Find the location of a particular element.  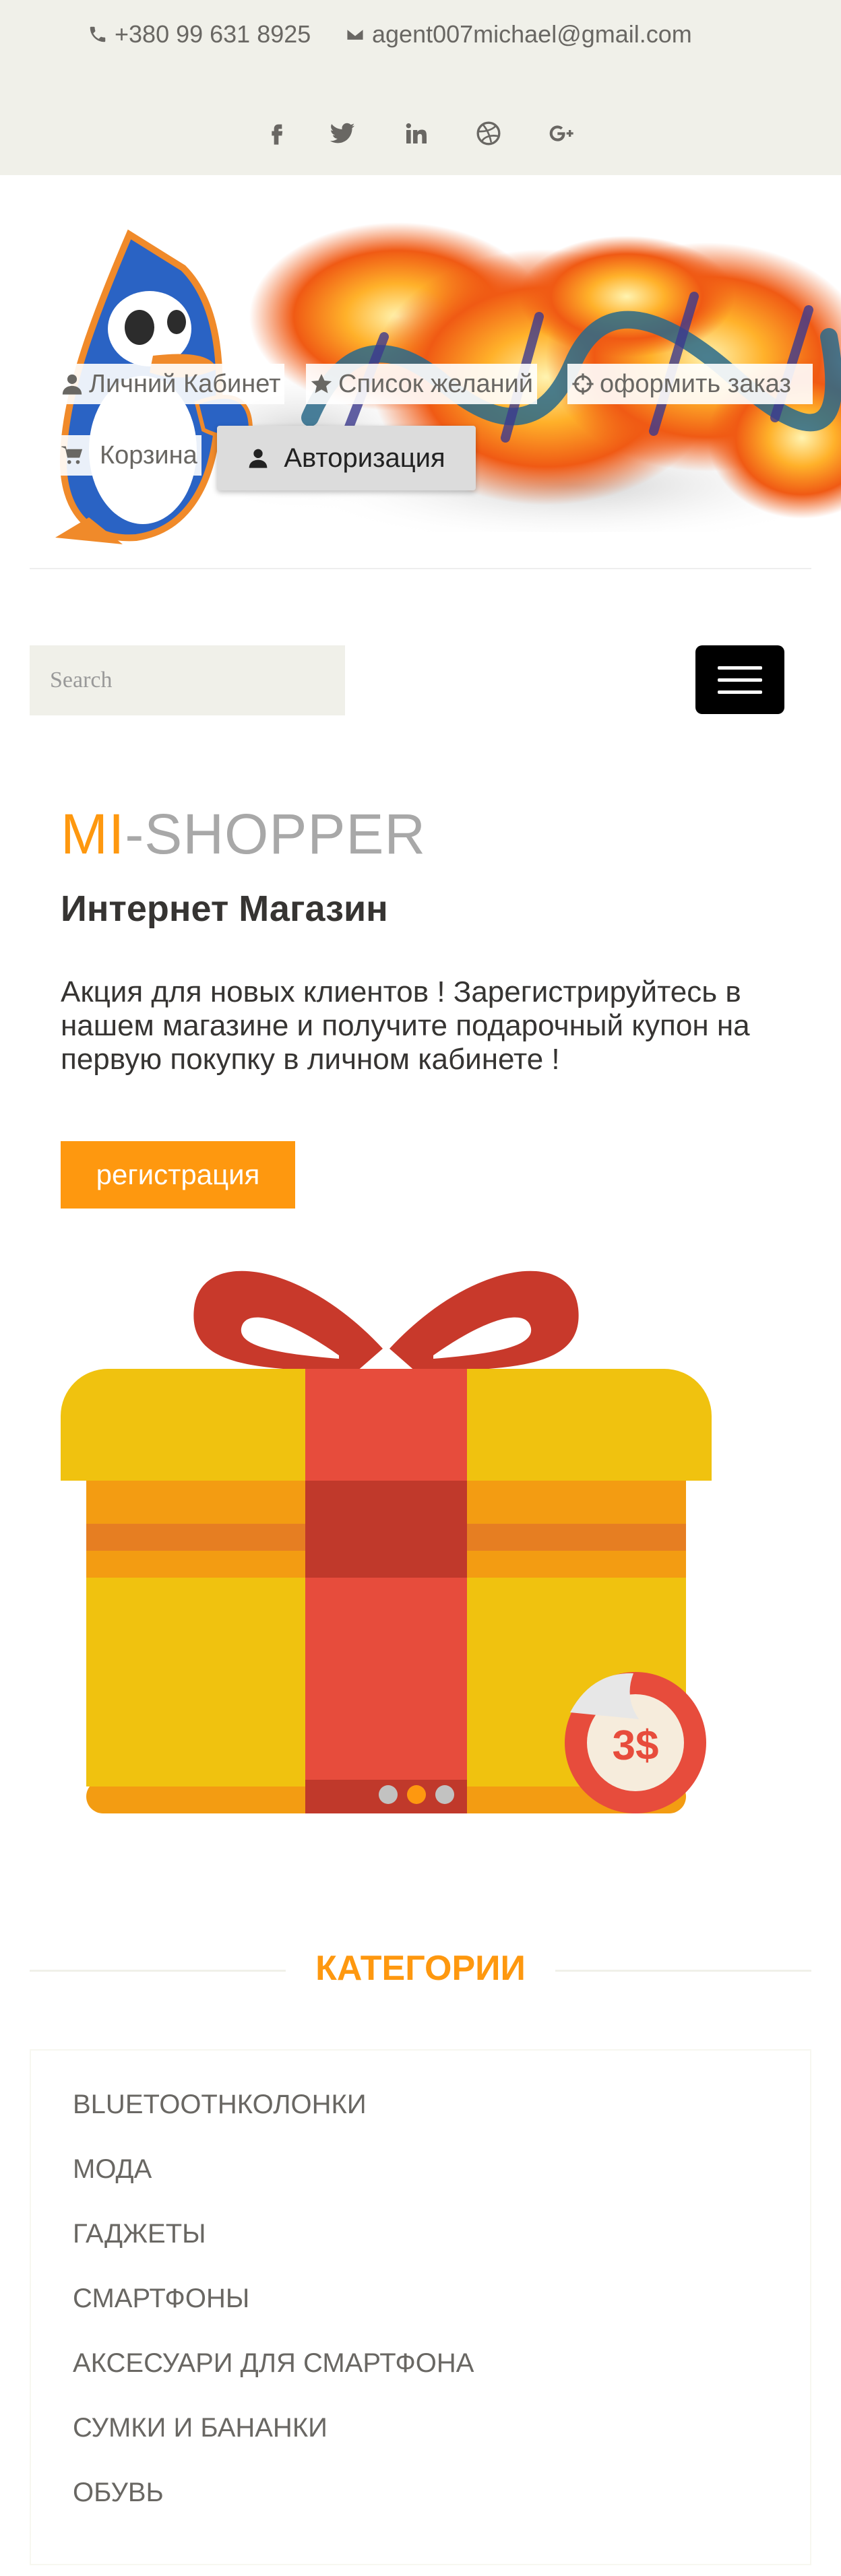

category-item: АКСЕСУАРИ ДЛЯ СМАРТФОНА is located at coordinates (273, 2382).